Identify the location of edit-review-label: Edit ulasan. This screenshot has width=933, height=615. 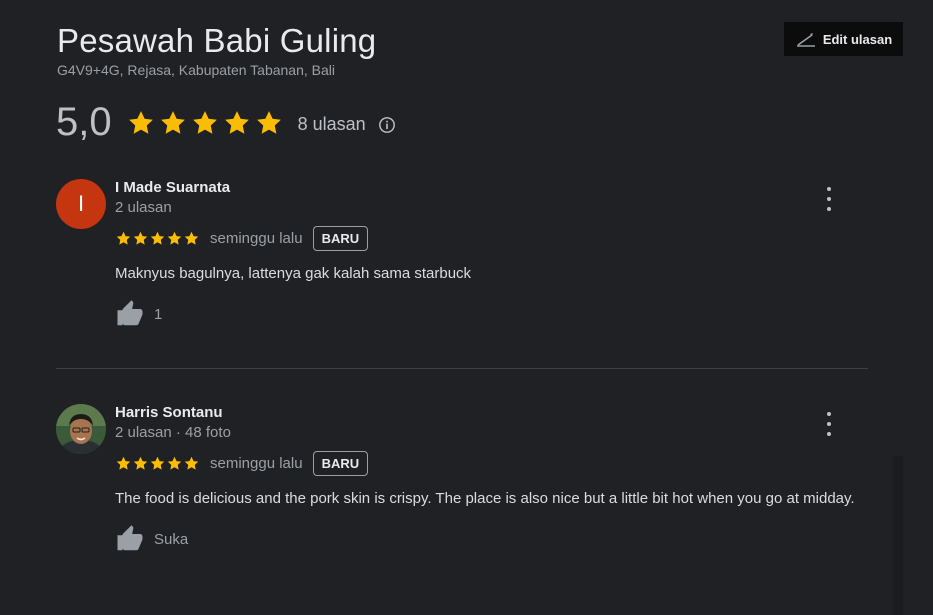
(857, 39).